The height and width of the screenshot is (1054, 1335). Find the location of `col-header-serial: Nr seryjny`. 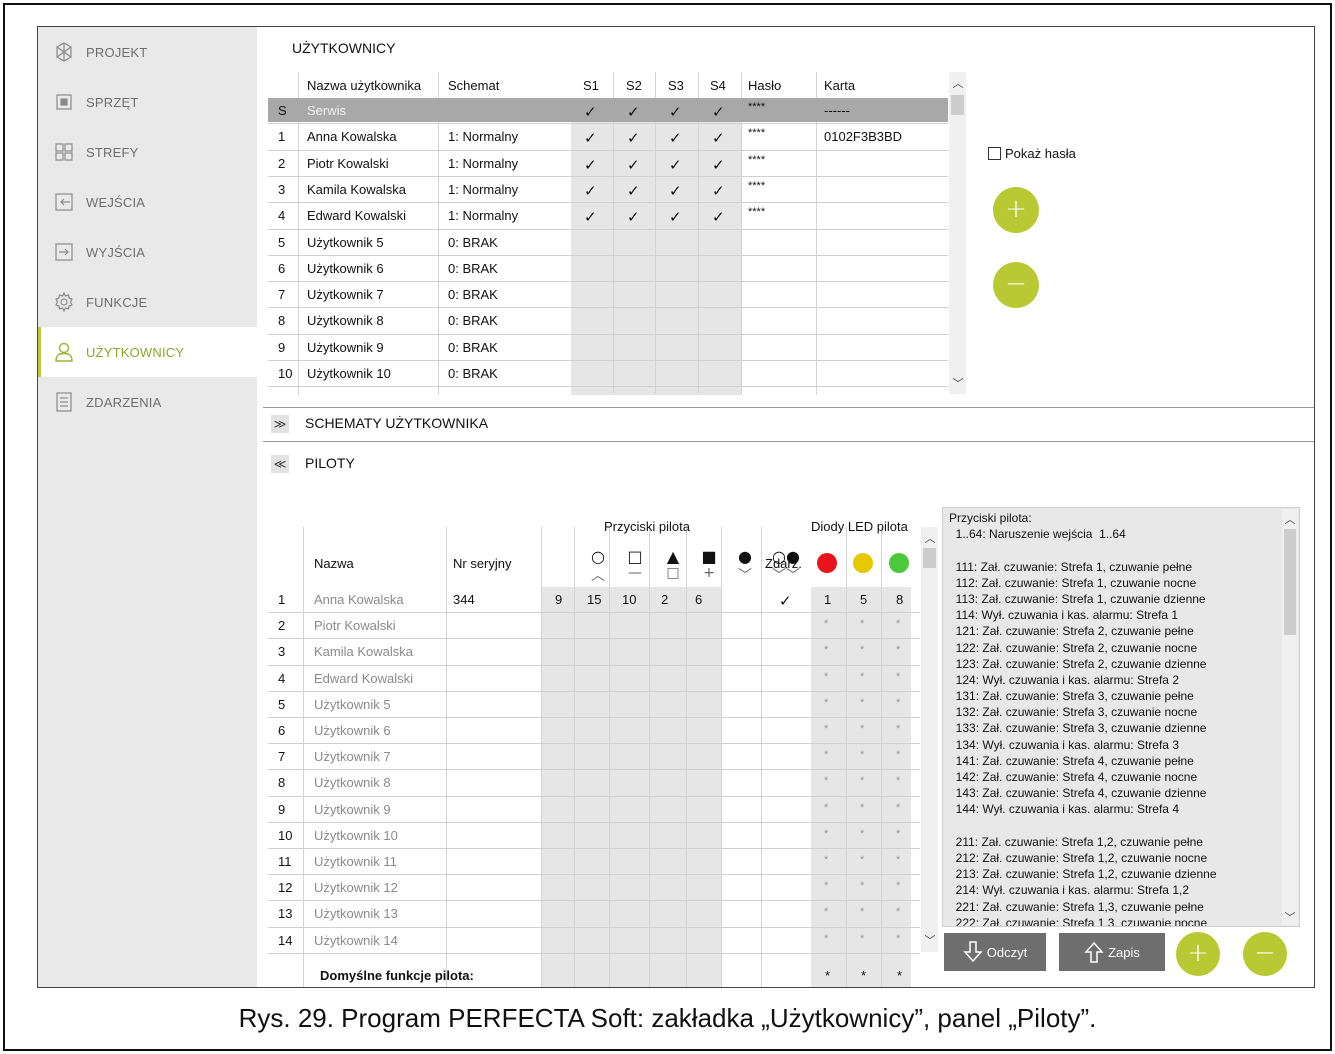

col-header-serial: Nr seryjny is located at coordinates (482, 563).